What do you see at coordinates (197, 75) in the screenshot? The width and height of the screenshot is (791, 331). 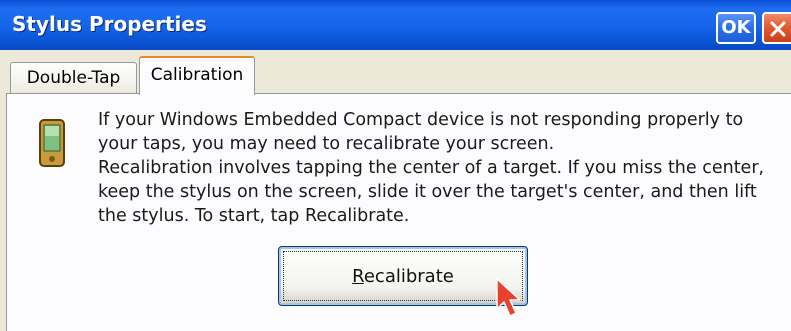 I see `tab-calibration: Calibration` at bounding box center [197, 75].